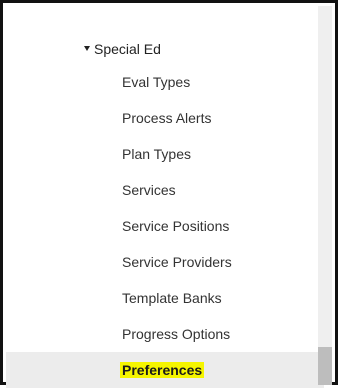 This screenshot has width=338, height=388. Describe the element at coordinates (176, 334) in the screenshot. I see `menu-item-label: Progress Options` at that location.